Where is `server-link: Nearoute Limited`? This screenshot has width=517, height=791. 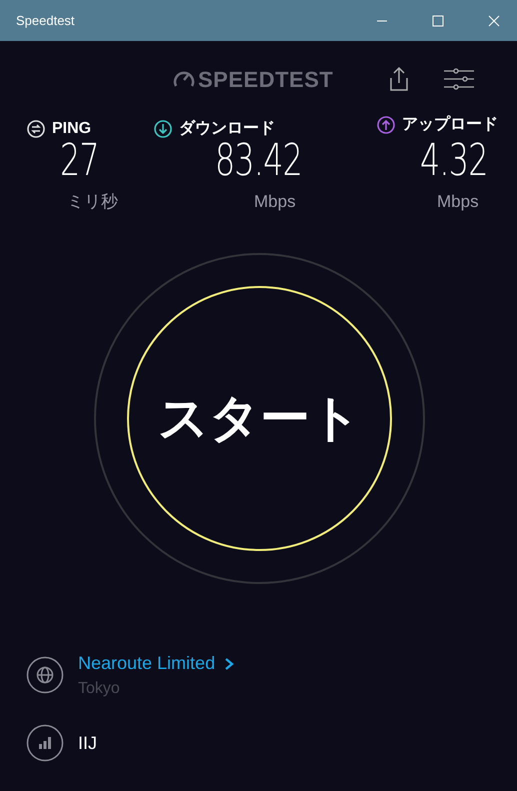 server-link: Nearoute Limited is located at coordinates (147, 663).